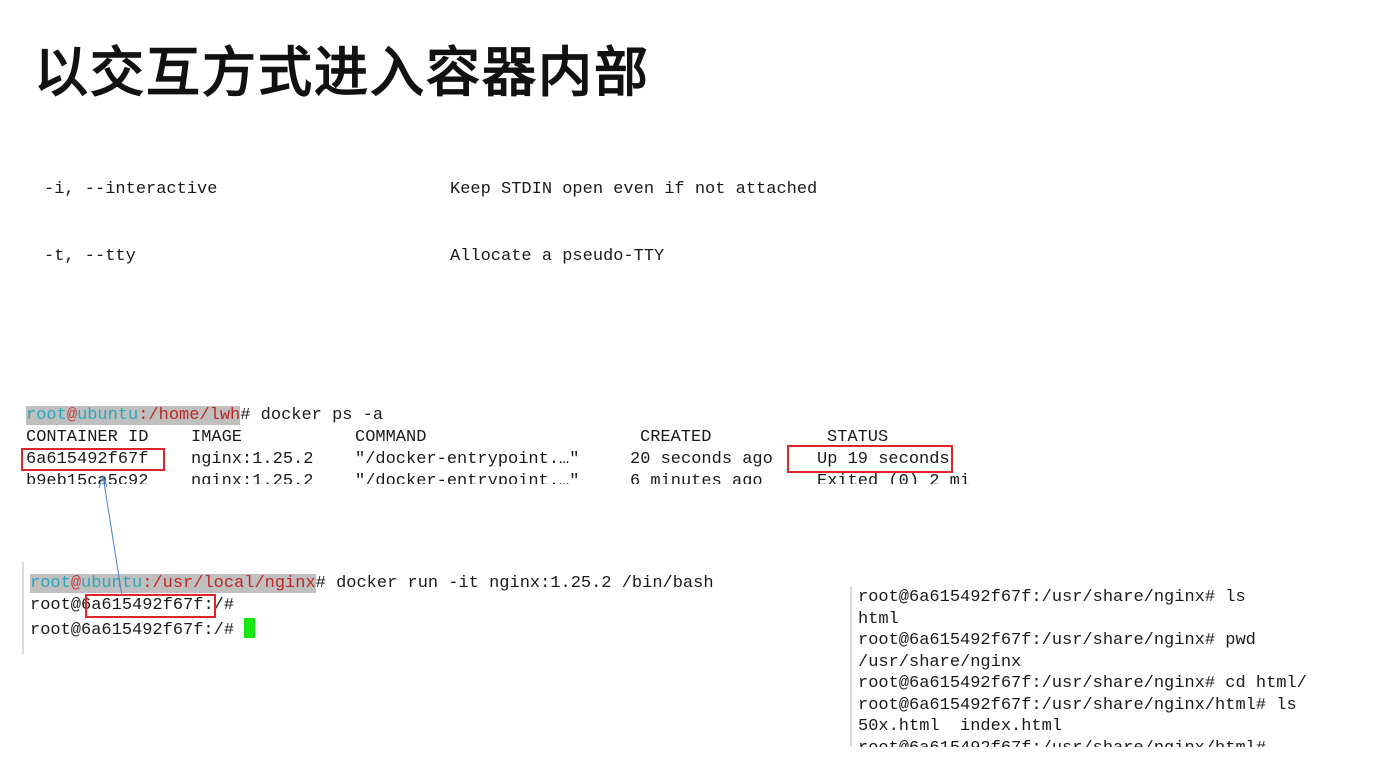 The width and height of the screenshot is (1373, 759). I want to click on terminal-line: /usr/share/nginx, so click(940, 662).